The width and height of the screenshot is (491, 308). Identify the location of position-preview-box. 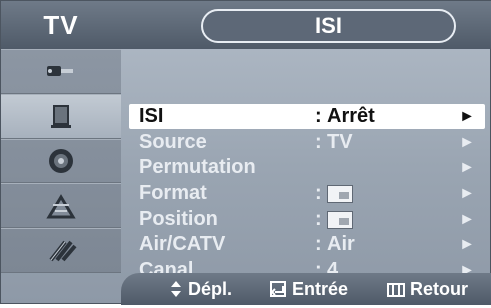
(340, 220).